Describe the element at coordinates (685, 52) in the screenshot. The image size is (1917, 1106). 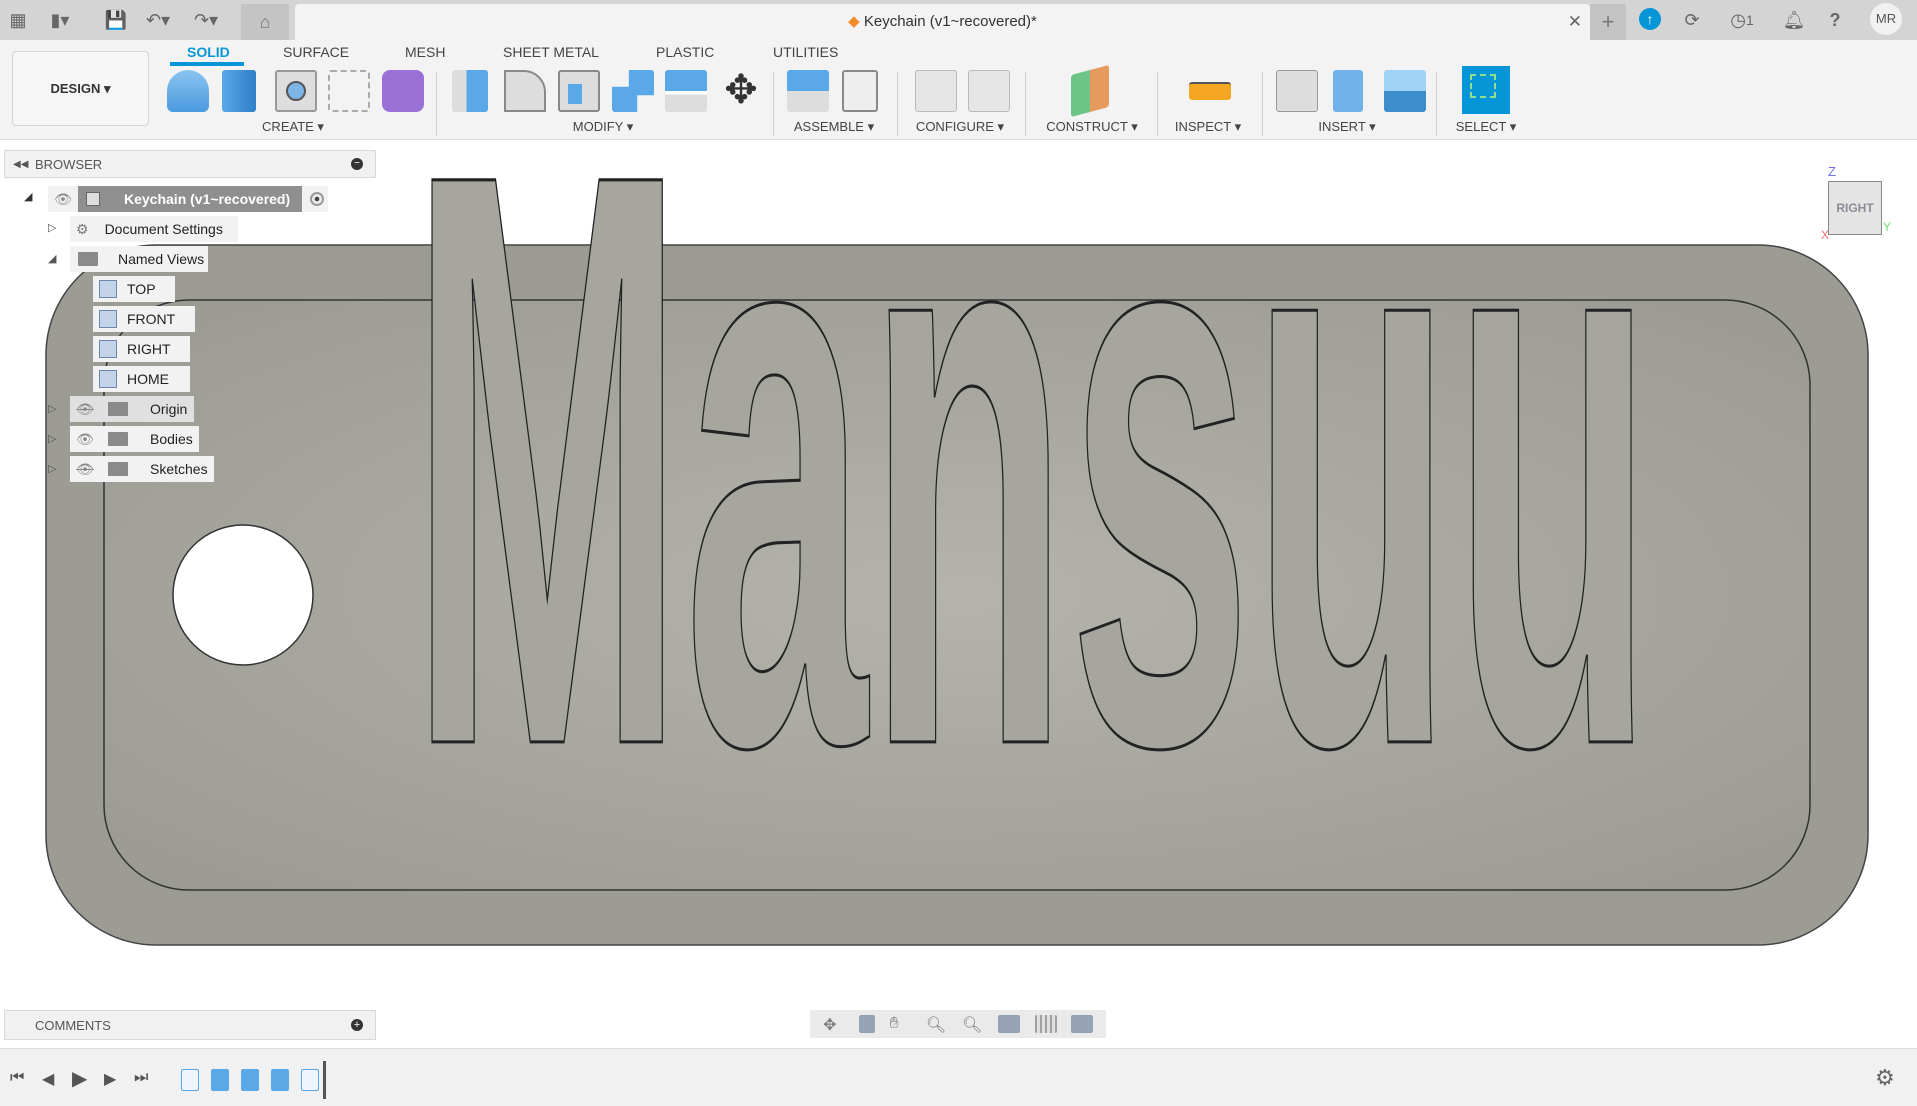
I see `tab-plastic: PLASTIC` at that location.